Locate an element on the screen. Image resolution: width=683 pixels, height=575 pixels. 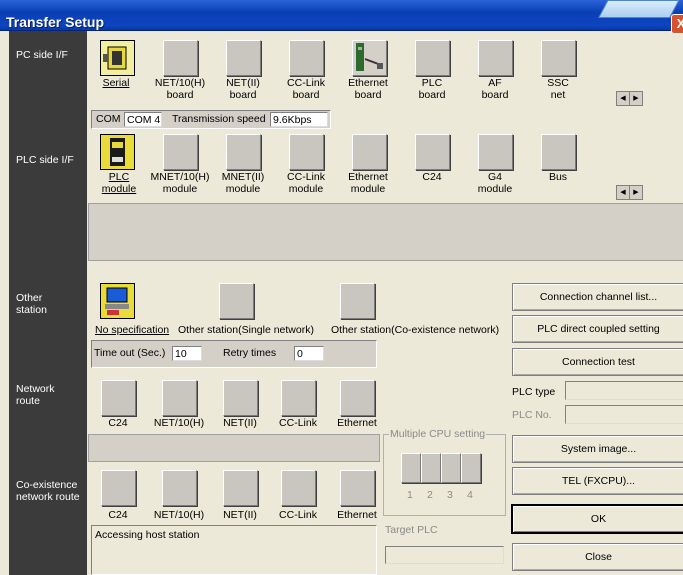
pc-item-cclink-label2: board is located at coordinates (306, 95).